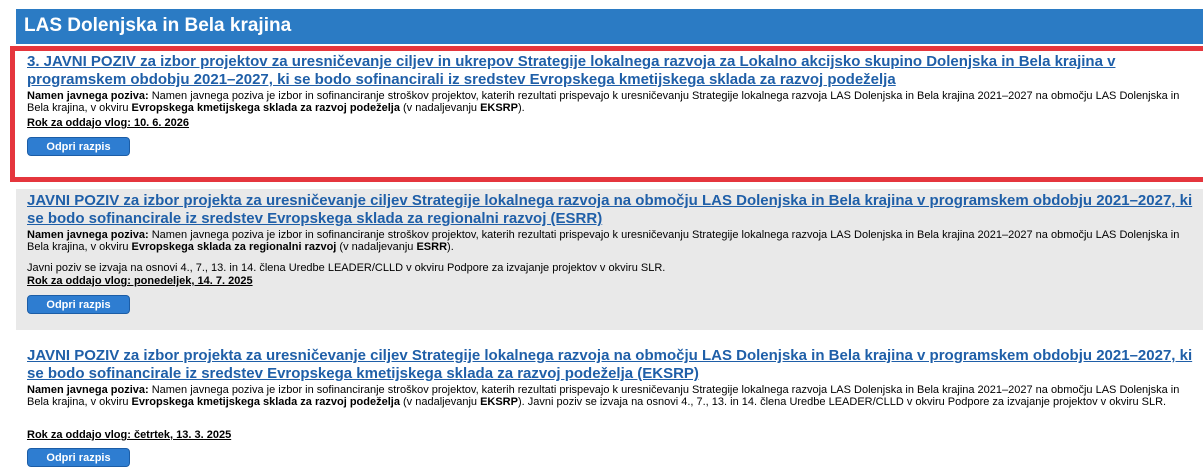 The height and width of the screenshot is (467, 1203). Describe the element at coordinates (609, 26) in the screenshot. I see `section-header: LAS Dolenjska in Bela krajina` at that location.